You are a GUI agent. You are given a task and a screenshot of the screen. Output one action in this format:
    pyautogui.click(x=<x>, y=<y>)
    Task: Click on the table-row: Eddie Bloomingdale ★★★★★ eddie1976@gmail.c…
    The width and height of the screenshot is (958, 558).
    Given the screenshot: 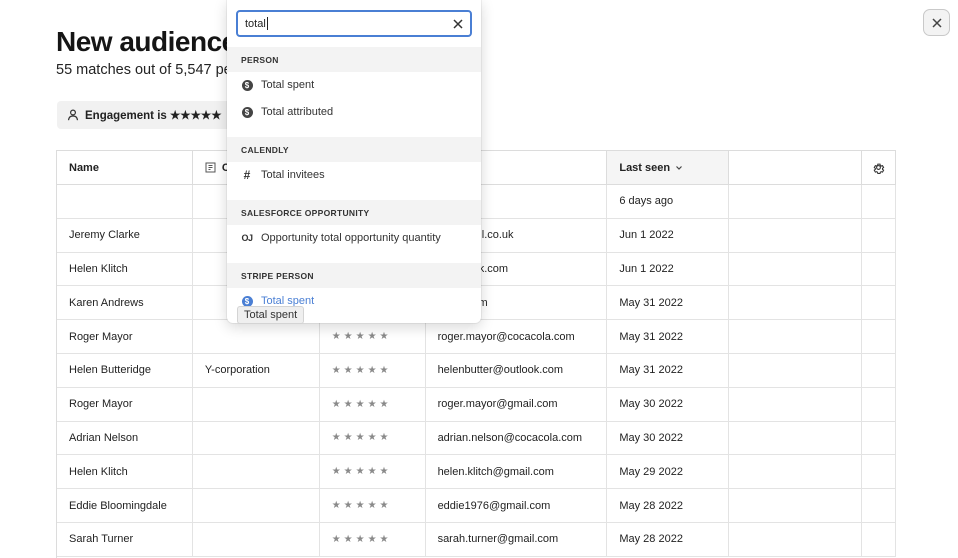 What is the action you would take?
    pyautogui.click(x=476, y=506)
    